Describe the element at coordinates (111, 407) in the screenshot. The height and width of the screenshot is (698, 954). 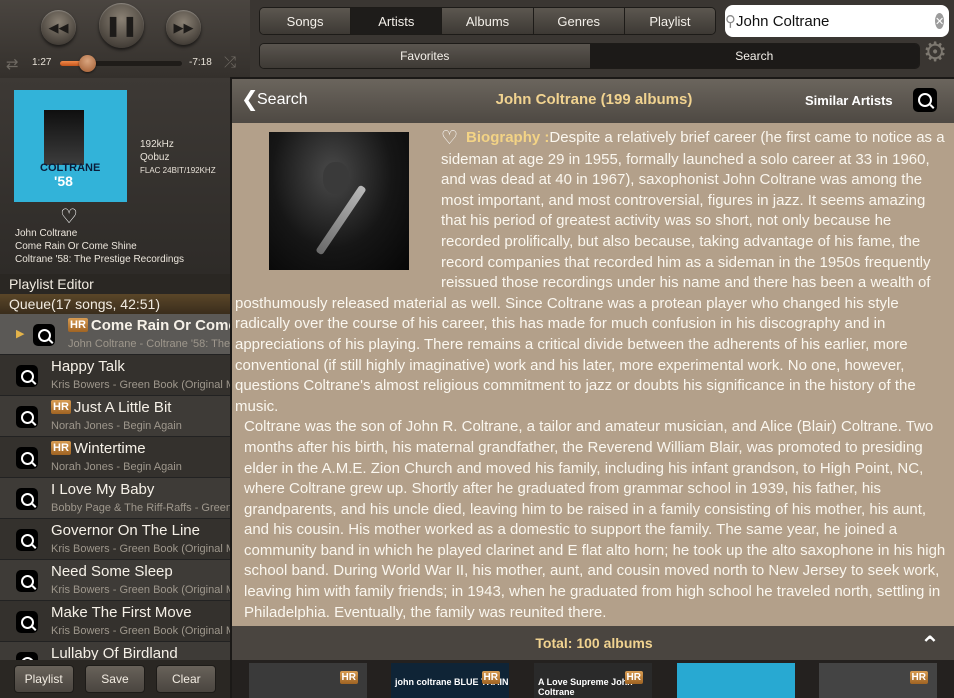
I see `queue-item-title: HR Just A Little Bit` at that location.